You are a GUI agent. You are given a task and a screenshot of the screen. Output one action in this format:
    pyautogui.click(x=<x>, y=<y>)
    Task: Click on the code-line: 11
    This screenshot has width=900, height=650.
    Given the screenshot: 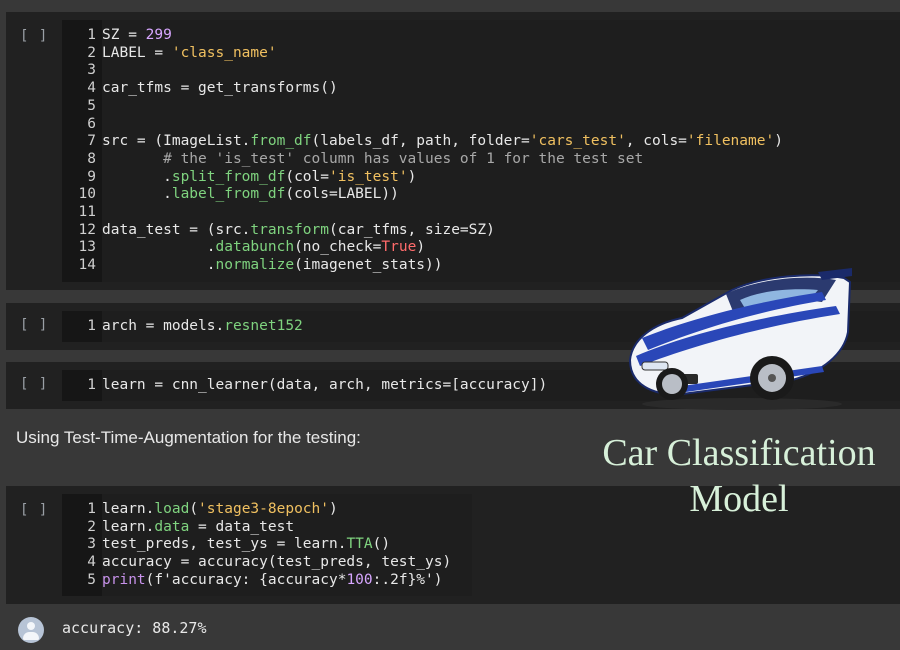 What is the action you would take?
    pyautogui.click(x=82, y=212)
    